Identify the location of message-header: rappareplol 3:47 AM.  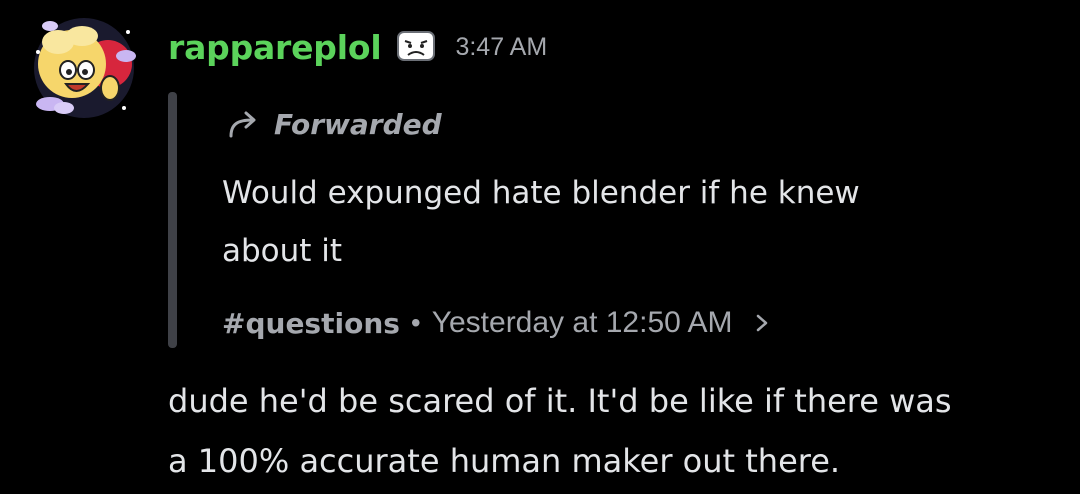
(357, 47).